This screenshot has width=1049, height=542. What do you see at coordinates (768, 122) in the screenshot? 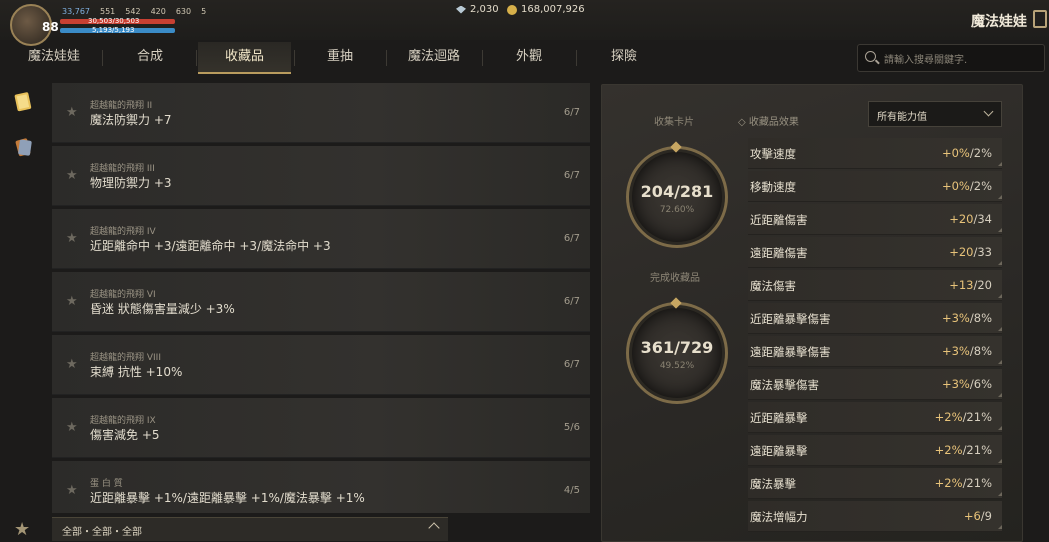
I see `effects-label: ◇ 收藏品效果` at bounding box center [768, 122].